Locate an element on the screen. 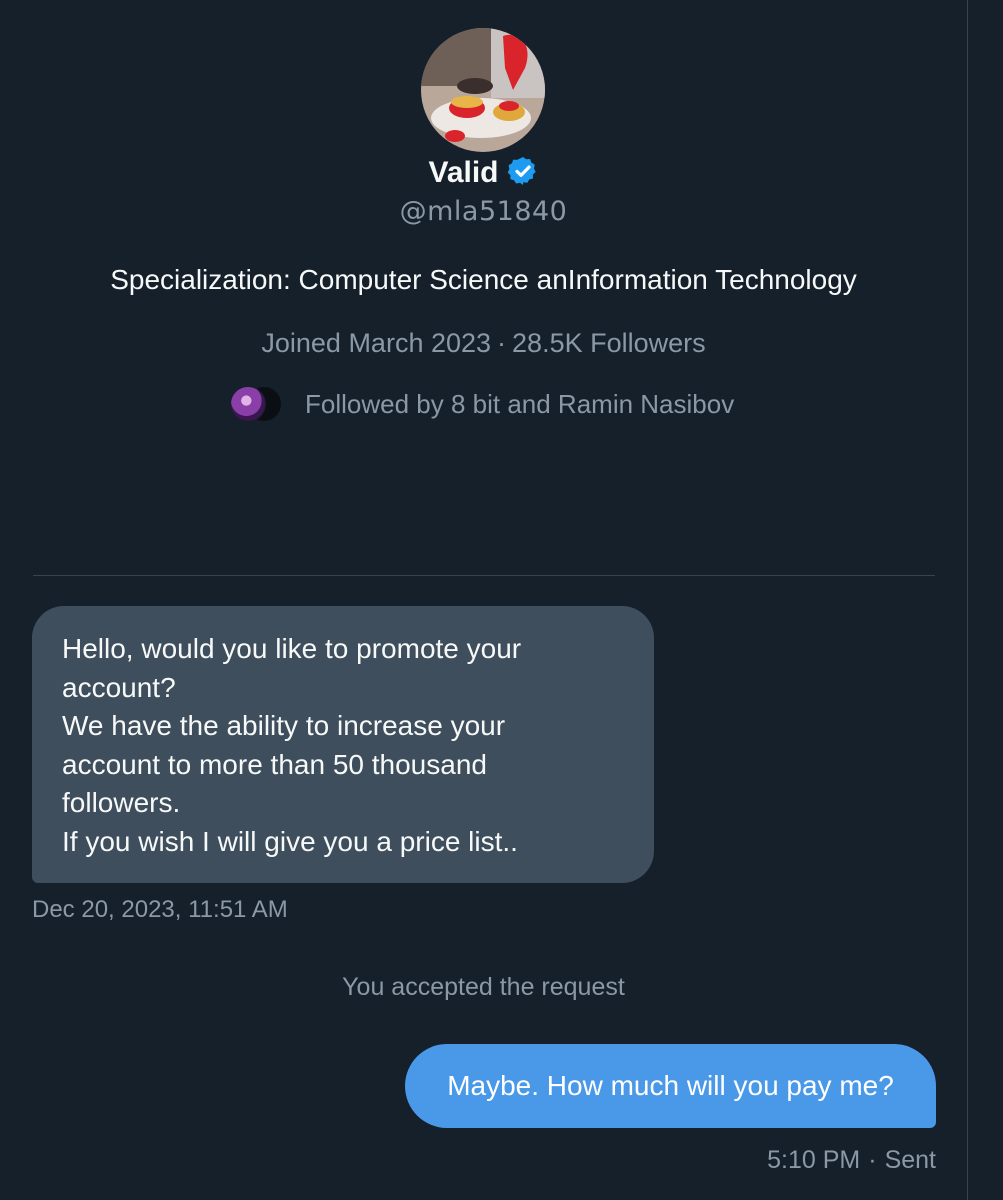 The image size is (1003, 1200). message-line: account to more than 50 thousand is located at coordinates (274, 764).